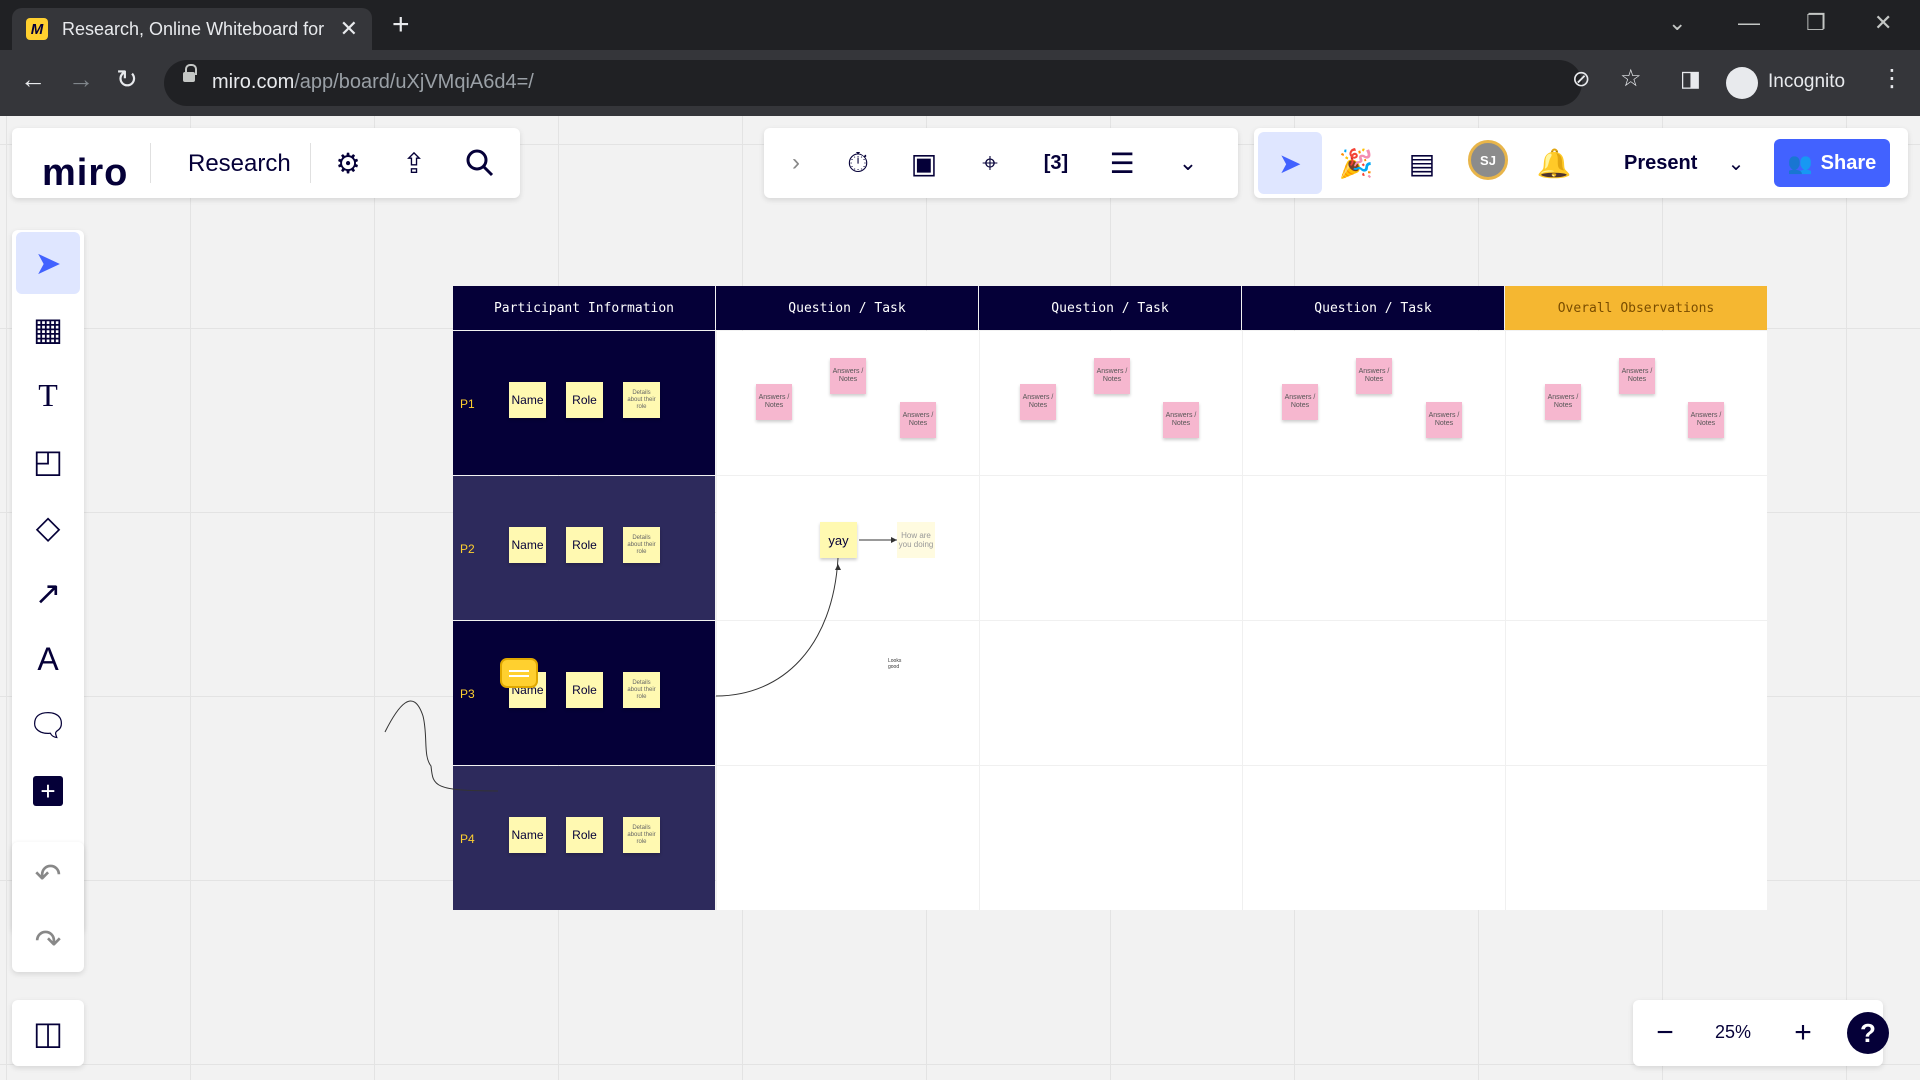  Describe the element at coordinates (48, 875) in the screenshot. I see `undo-icon: ↶` at that location.